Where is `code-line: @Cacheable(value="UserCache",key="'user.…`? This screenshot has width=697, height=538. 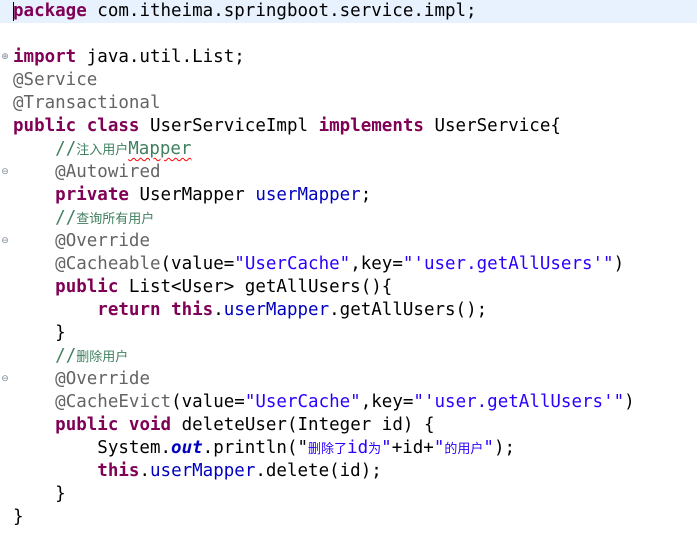
code-line: @Cacheable(value="UserCache",key="'user.… is located at coordinates (318, 264).